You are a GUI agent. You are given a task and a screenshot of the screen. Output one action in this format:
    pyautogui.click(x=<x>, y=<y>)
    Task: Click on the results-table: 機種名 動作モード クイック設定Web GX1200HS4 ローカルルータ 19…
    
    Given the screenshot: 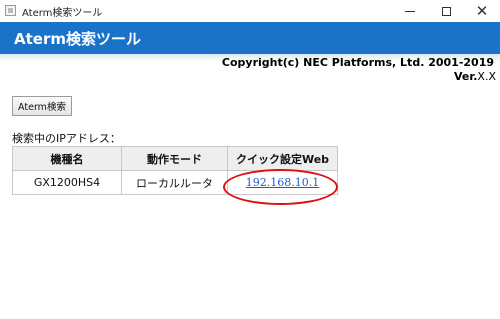 What is the action you would take?
    pyautogui.click(x=175, y=170)
    